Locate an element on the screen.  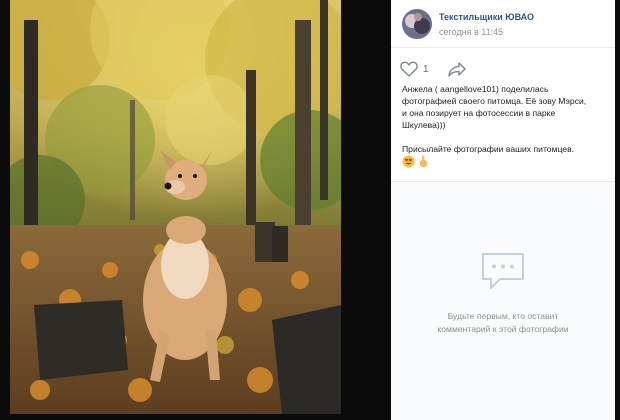
description-line: и она позирует на фотосессии в парке is located at coordinates (479, 113).